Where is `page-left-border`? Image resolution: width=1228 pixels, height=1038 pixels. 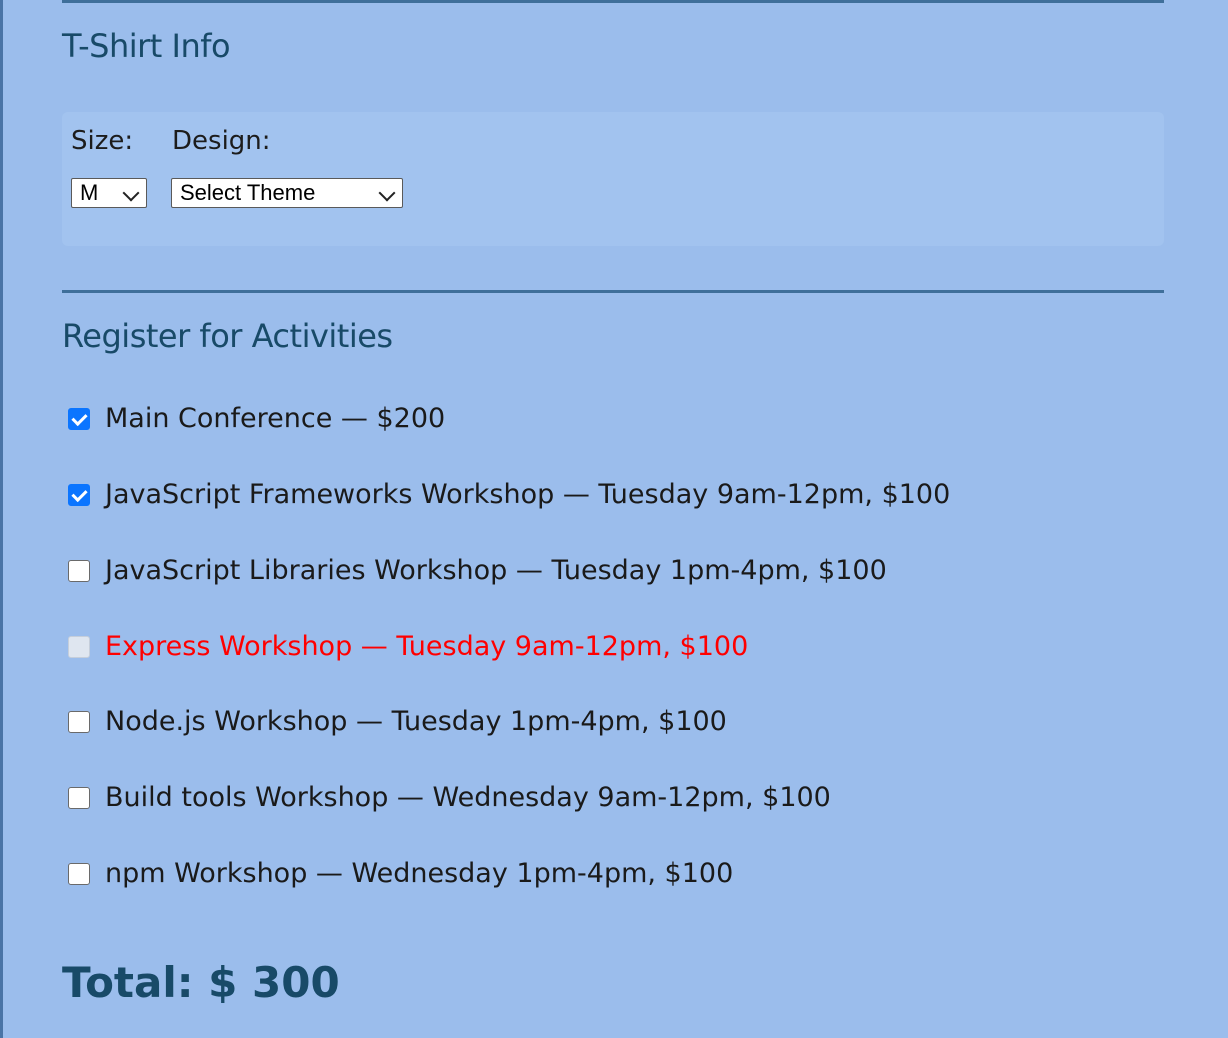
page-left-border is located at coordinates (1, 519).